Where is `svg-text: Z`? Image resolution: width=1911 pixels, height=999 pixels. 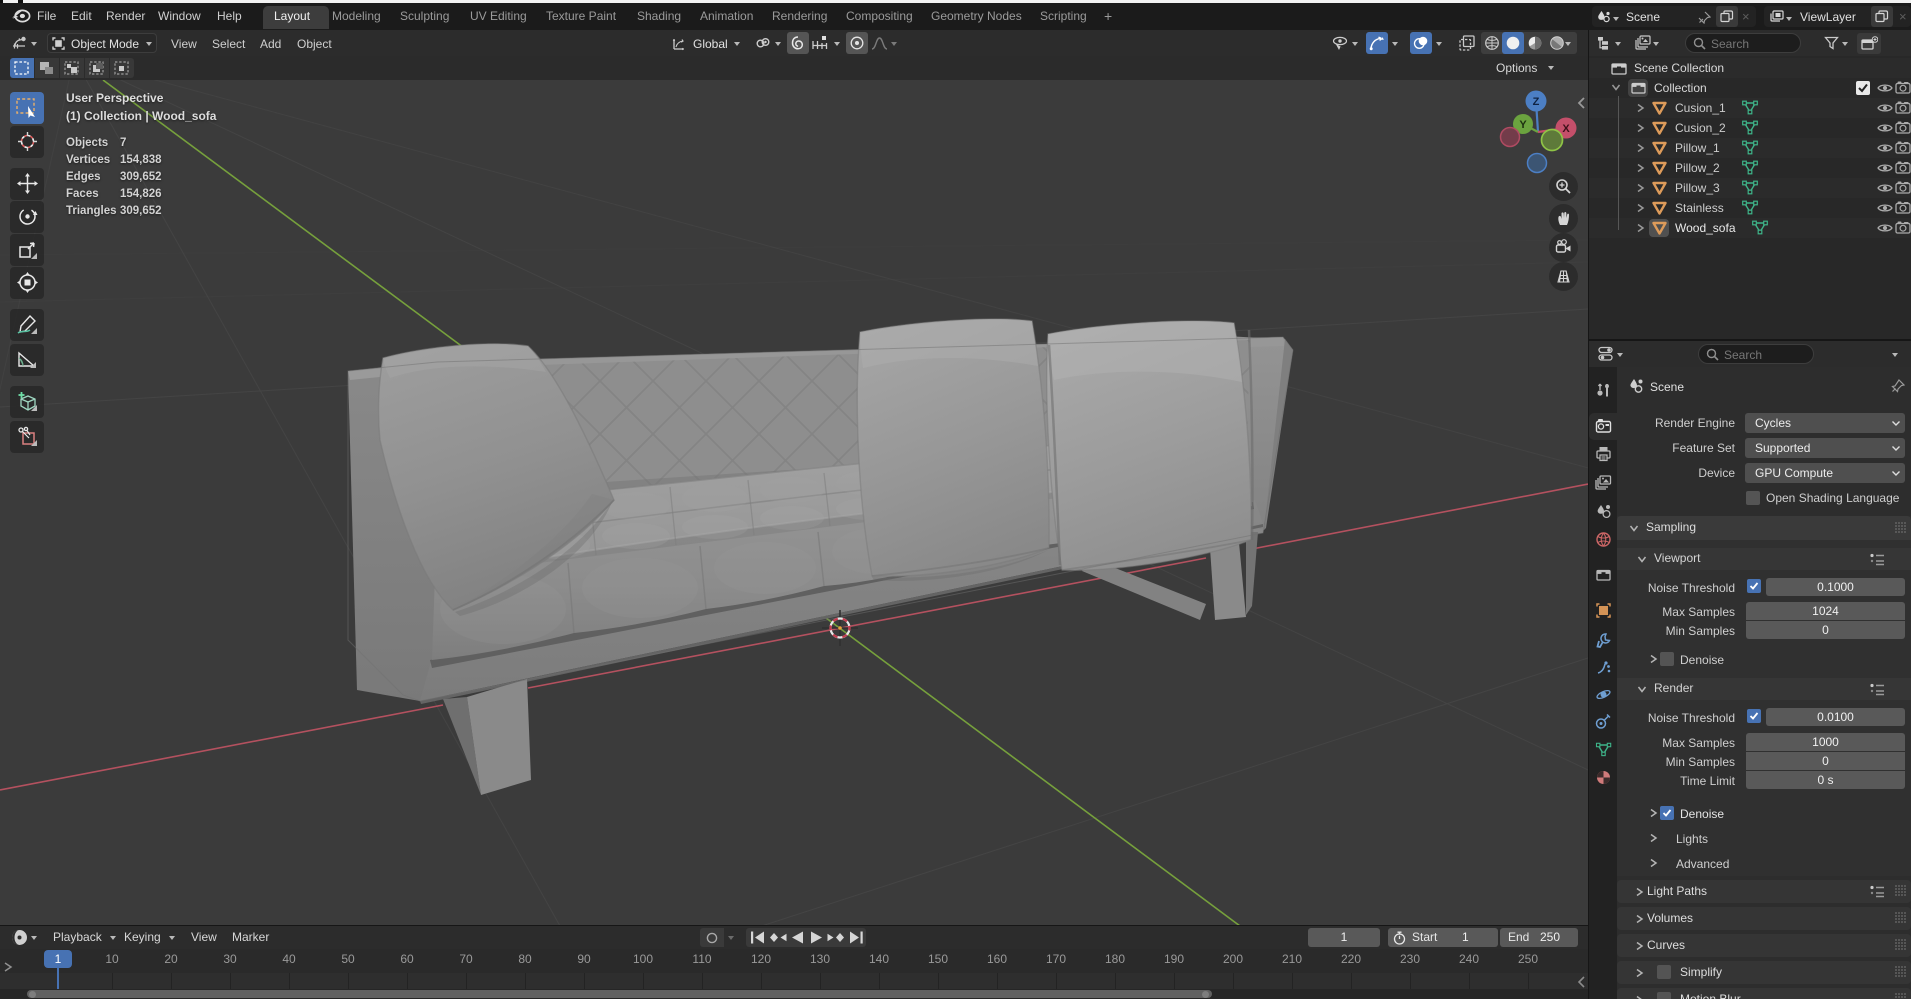
svg-text: Z is located at coordinates (1536, 102).